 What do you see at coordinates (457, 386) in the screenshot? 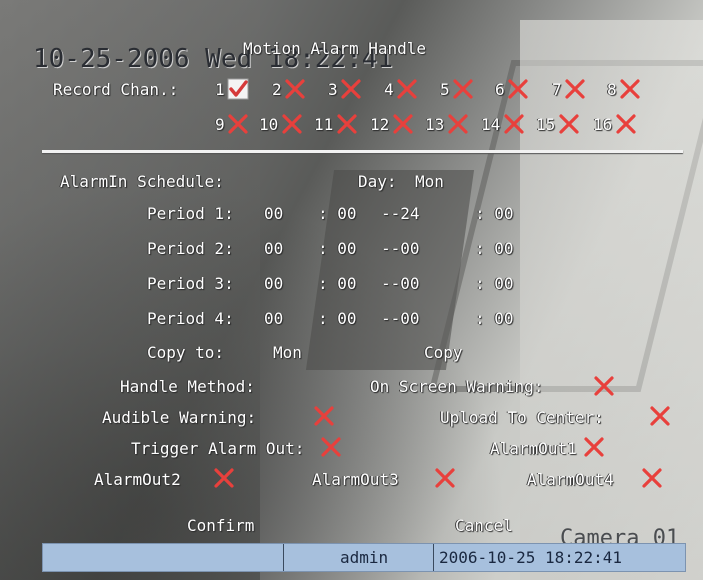
I see `on-screen-warning-label: On Screen Warning:` at bounding box center [457, 386].